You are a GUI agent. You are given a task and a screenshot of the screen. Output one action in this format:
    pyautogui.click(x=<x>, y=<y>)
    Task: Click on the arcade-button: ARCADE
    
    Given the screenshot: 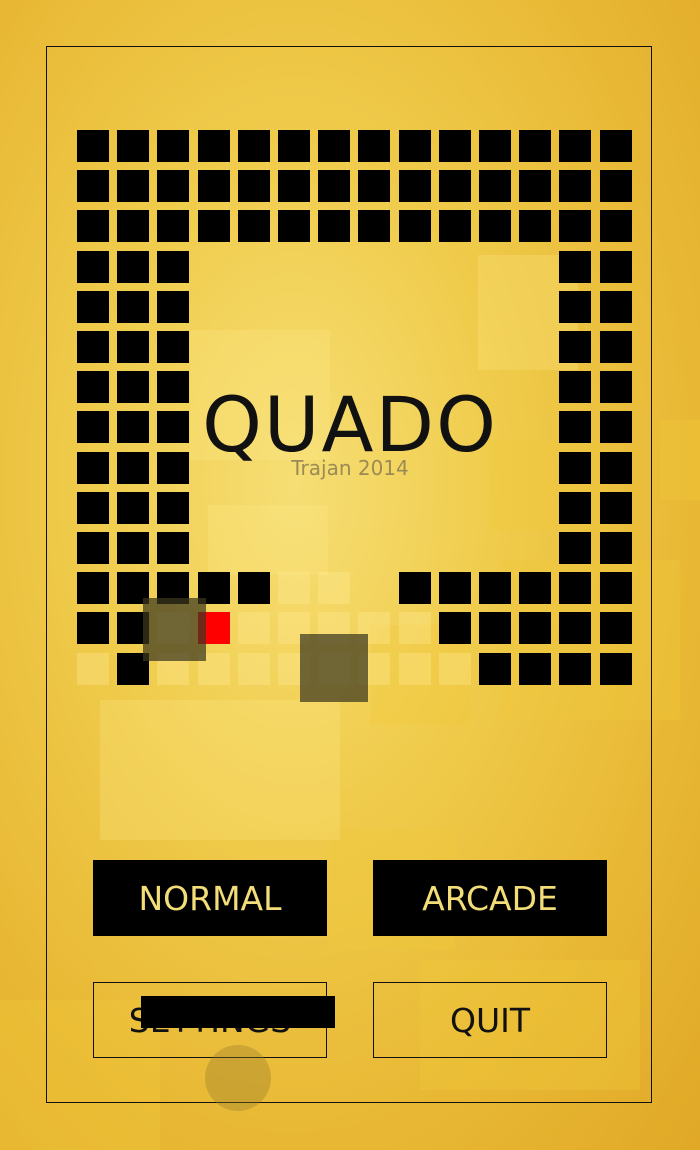 What is the action you would take?
    pyautogui.click(x=490, y=898)
    